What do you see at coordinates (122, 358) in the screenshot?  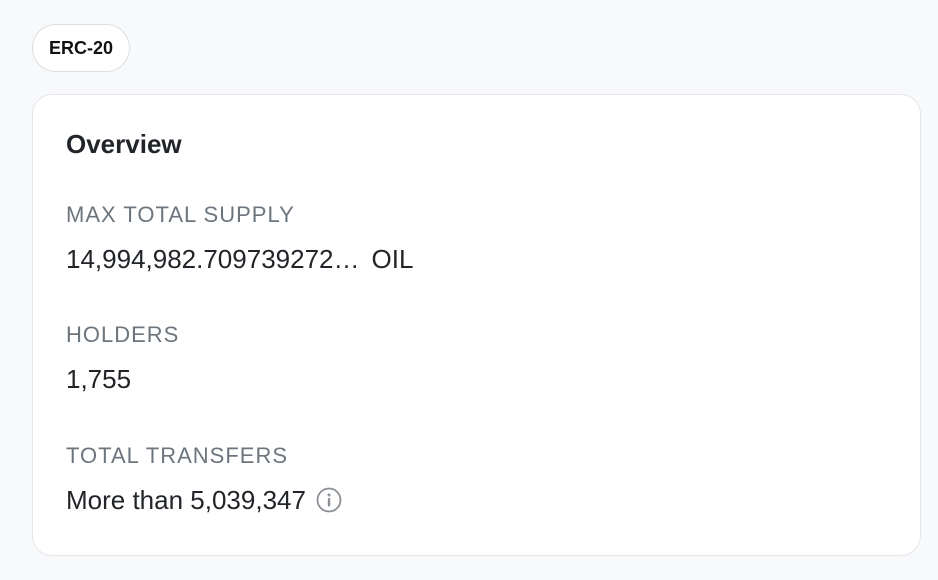 I see `holders-section: HOLDERS 1,755` at bounding box center [122, 358].